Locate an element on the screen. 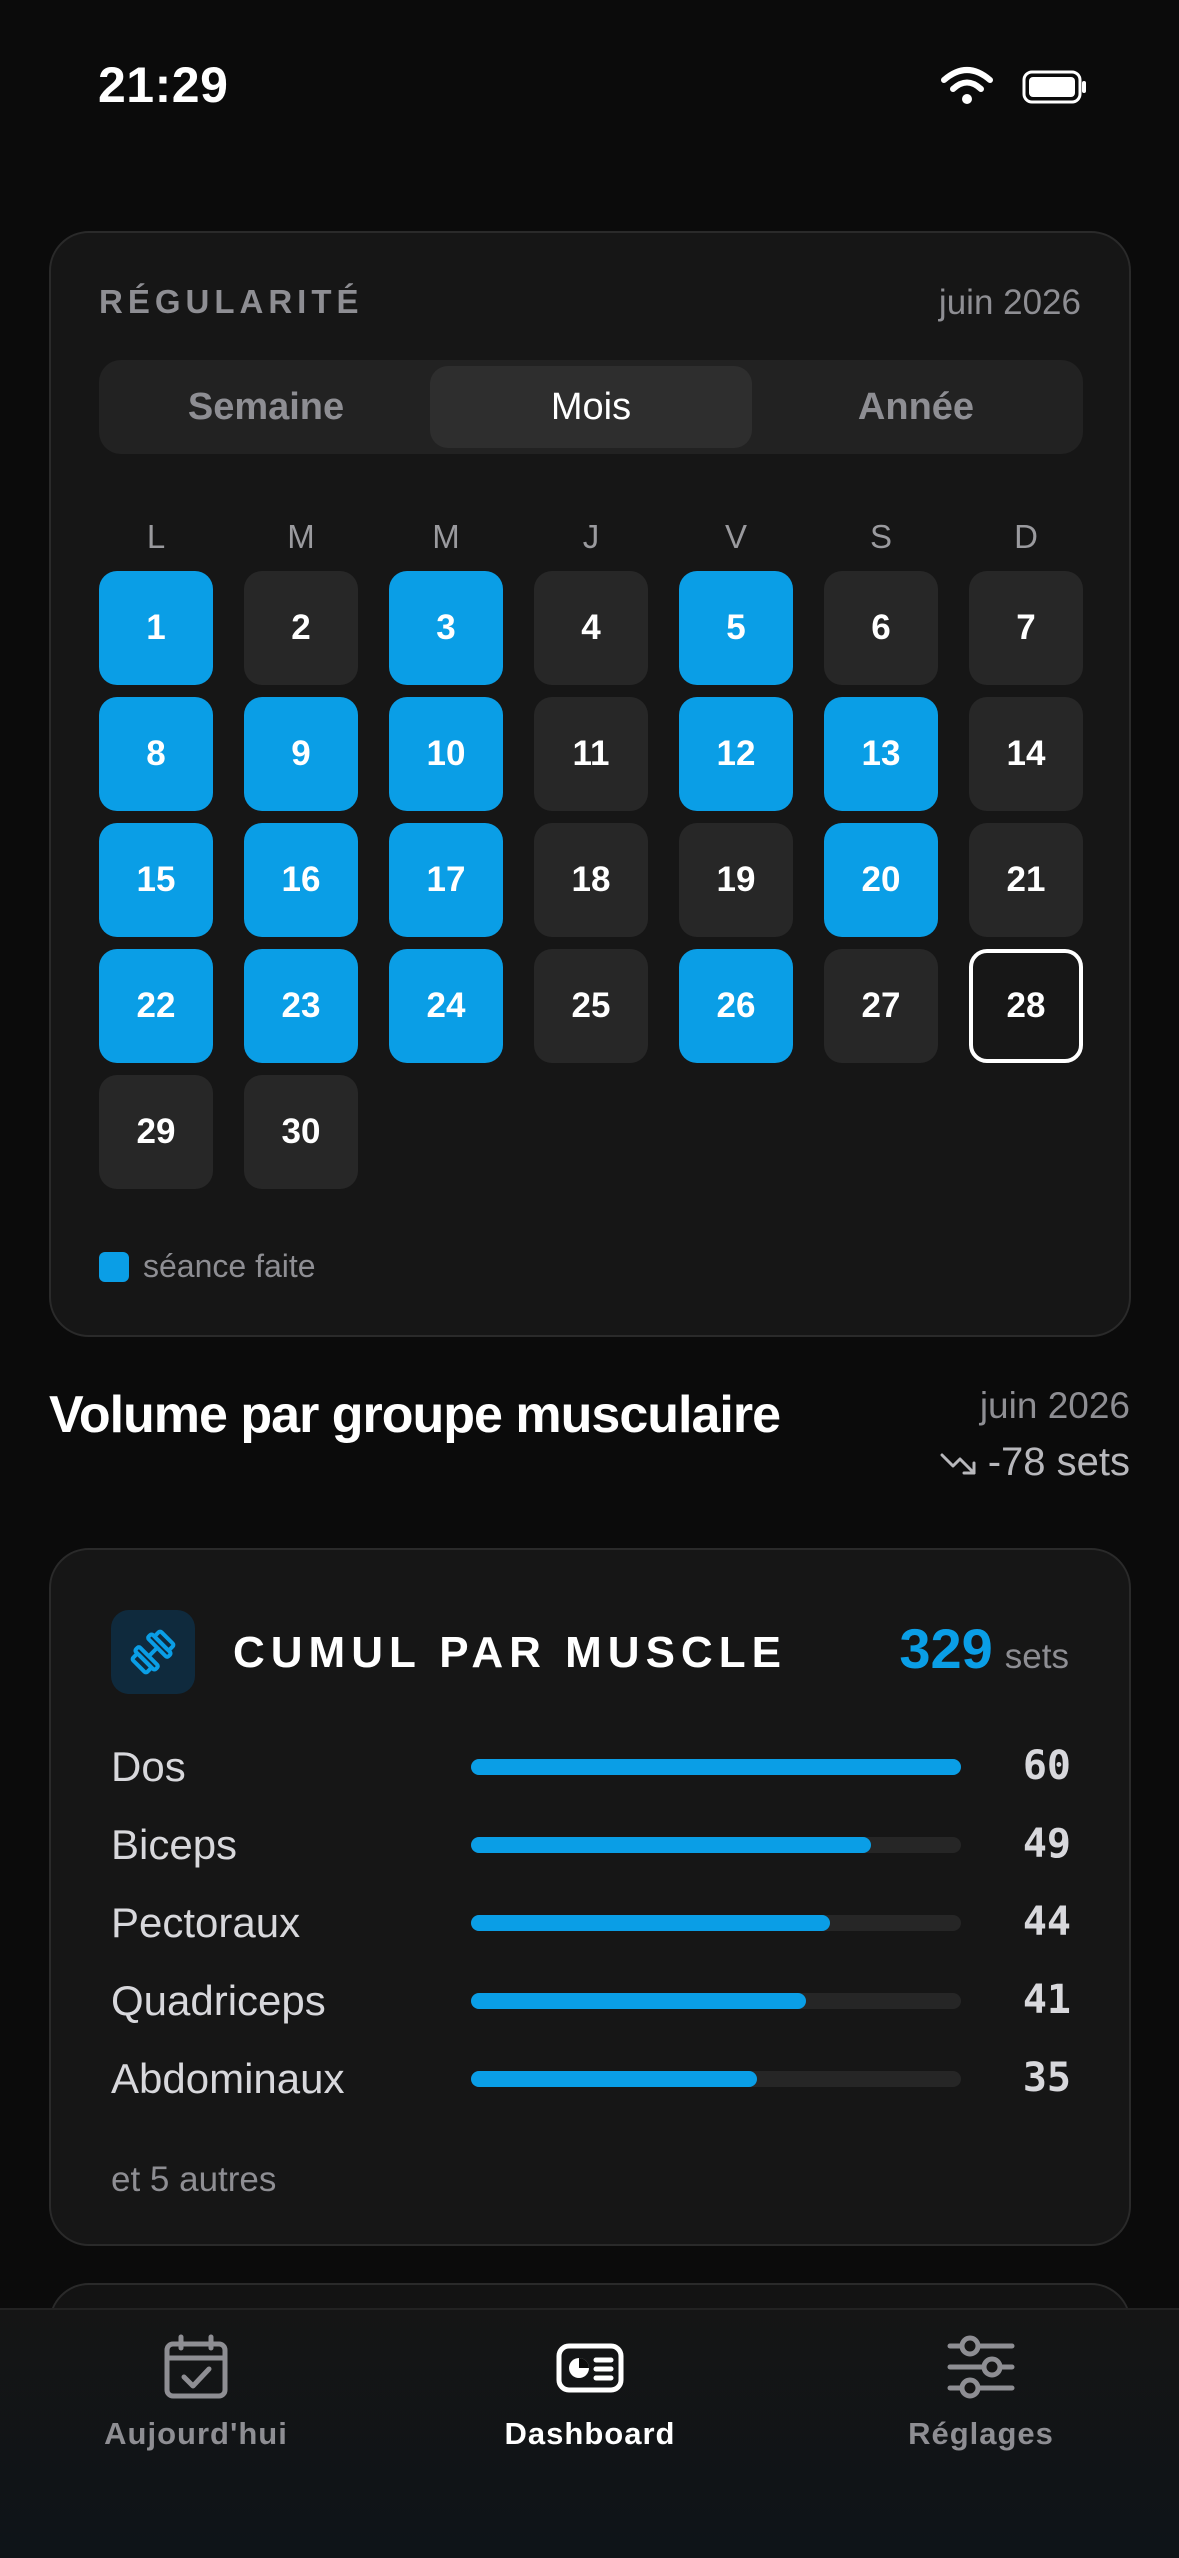 This screenshot has height=2558, width=1179. calendar-day: 11 is located at coordinates (591, 754).